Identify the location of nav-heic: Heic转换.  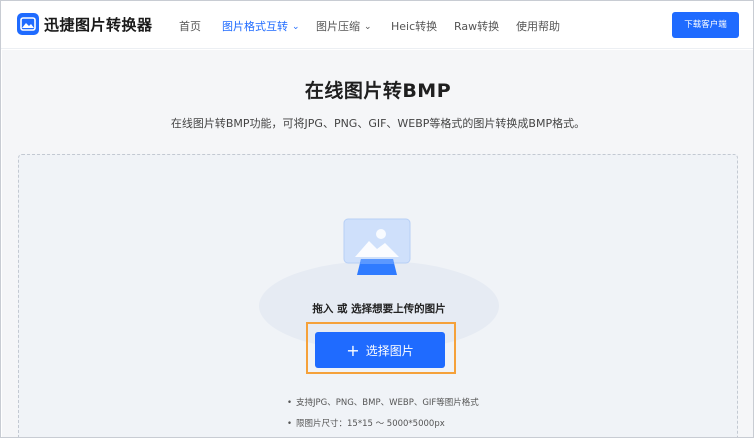
(414, 26).